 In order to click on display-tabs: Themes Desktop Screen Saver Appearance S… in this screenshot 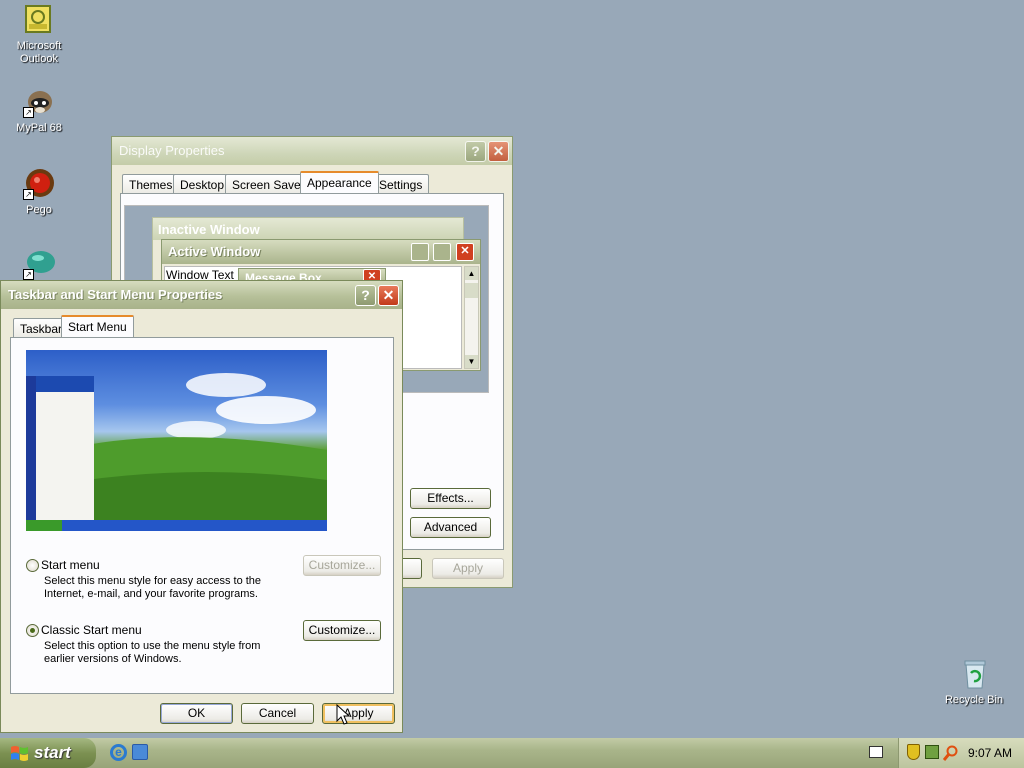, I will do `click(315, 182)`.